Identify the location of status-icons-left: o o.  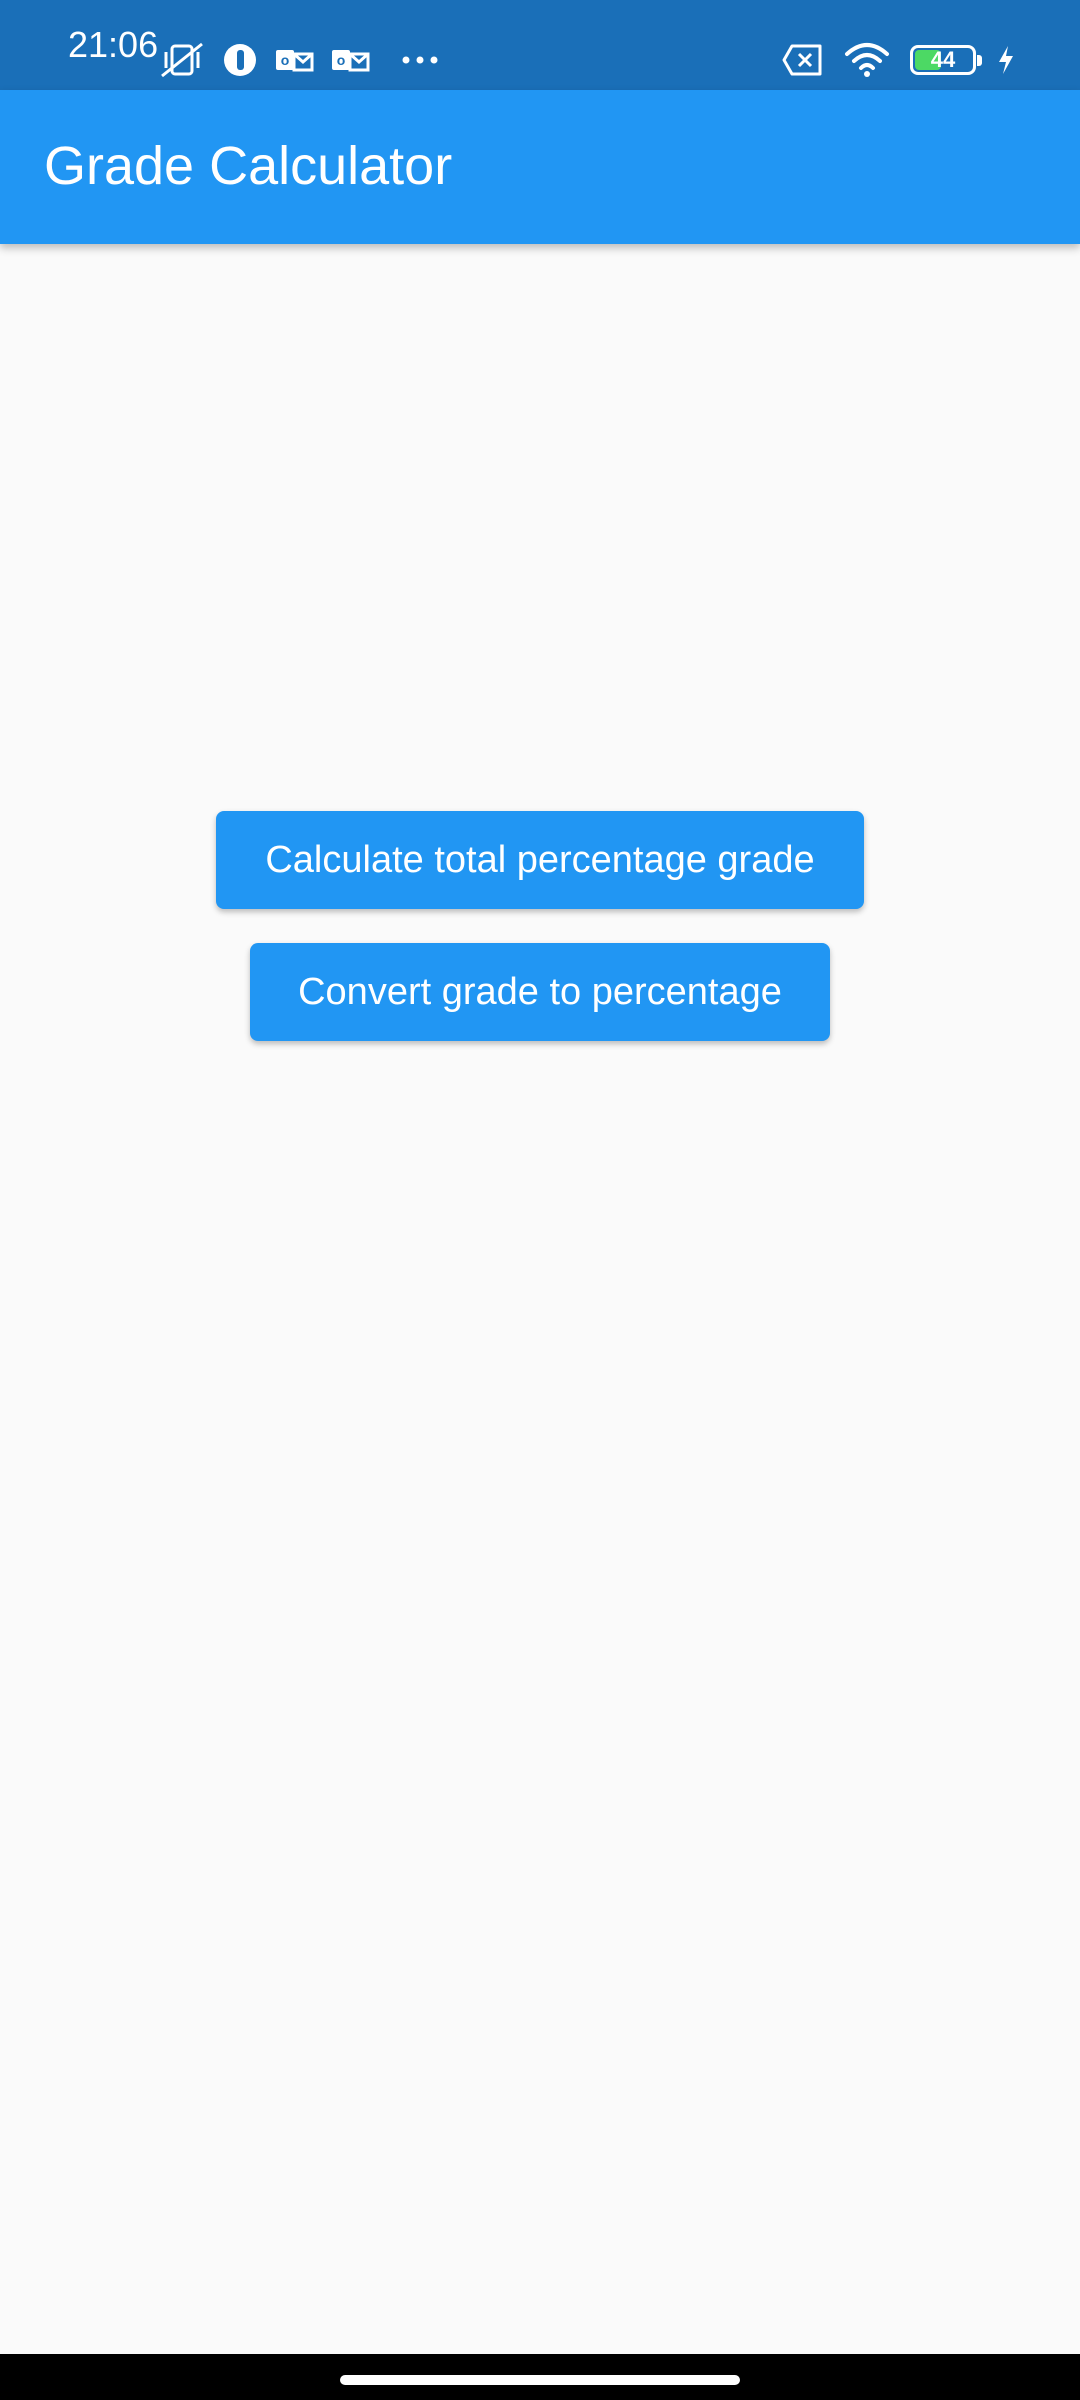
(299, 60).